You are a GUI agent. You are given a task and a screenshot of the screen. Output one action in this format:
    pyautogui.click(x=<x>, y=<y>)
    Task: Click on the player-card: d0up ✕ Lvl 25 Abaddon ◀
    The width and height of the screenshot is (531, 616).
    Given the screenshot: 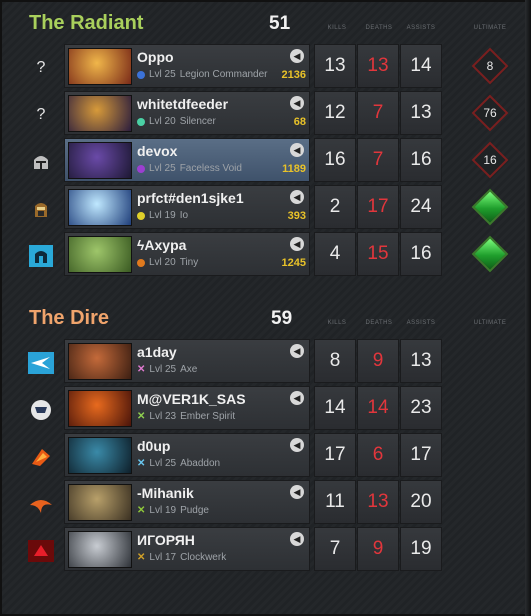 What is the action you would take?
    pyautogui.click(x=187, y=455)
    